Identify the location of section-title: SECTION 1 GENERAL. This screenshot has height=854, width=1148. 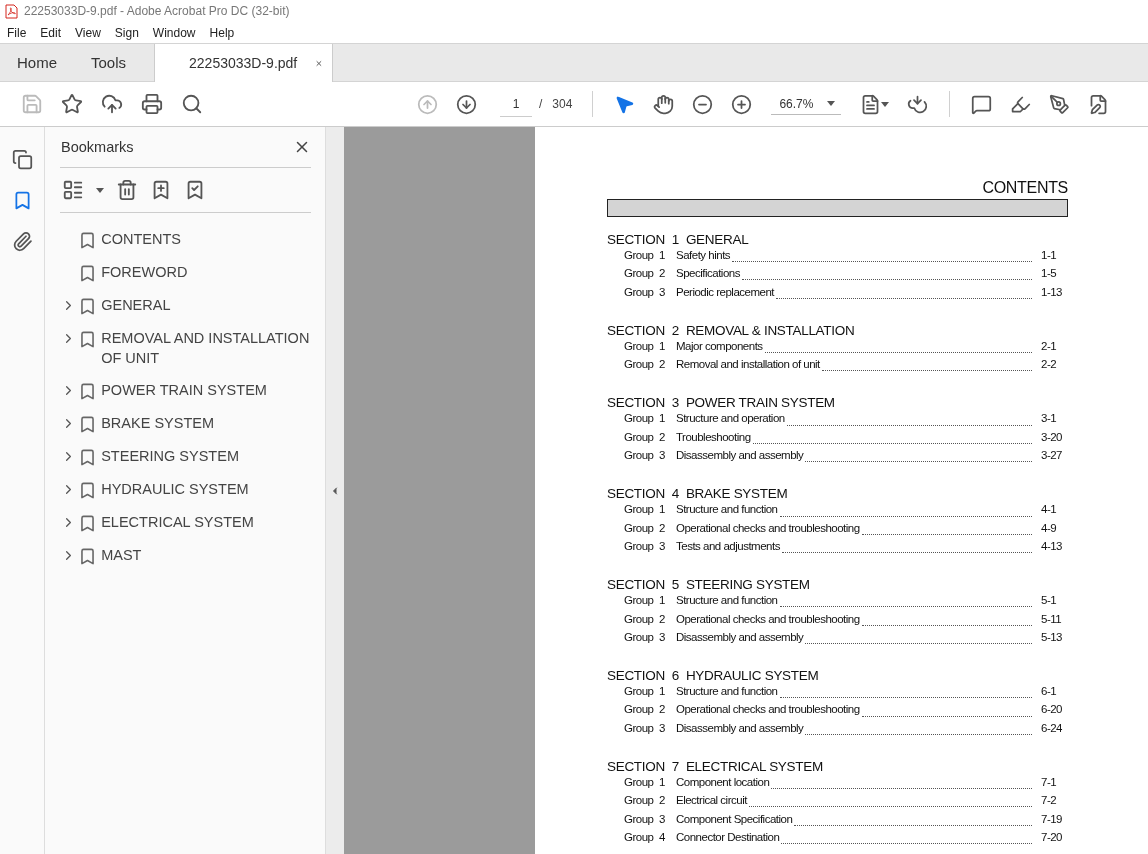
(678, 240).